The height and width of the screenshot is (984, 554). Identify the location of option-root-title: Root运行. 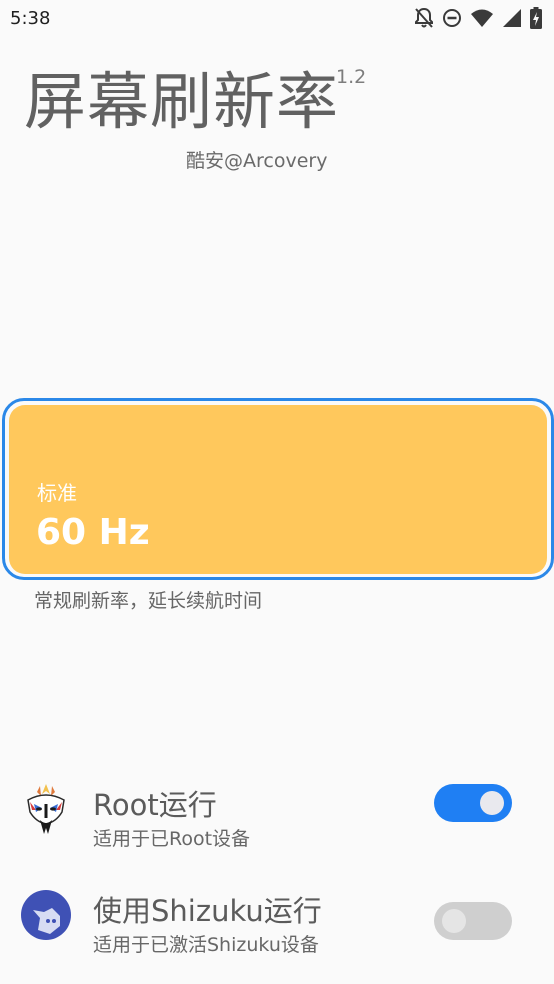
(155, 805).